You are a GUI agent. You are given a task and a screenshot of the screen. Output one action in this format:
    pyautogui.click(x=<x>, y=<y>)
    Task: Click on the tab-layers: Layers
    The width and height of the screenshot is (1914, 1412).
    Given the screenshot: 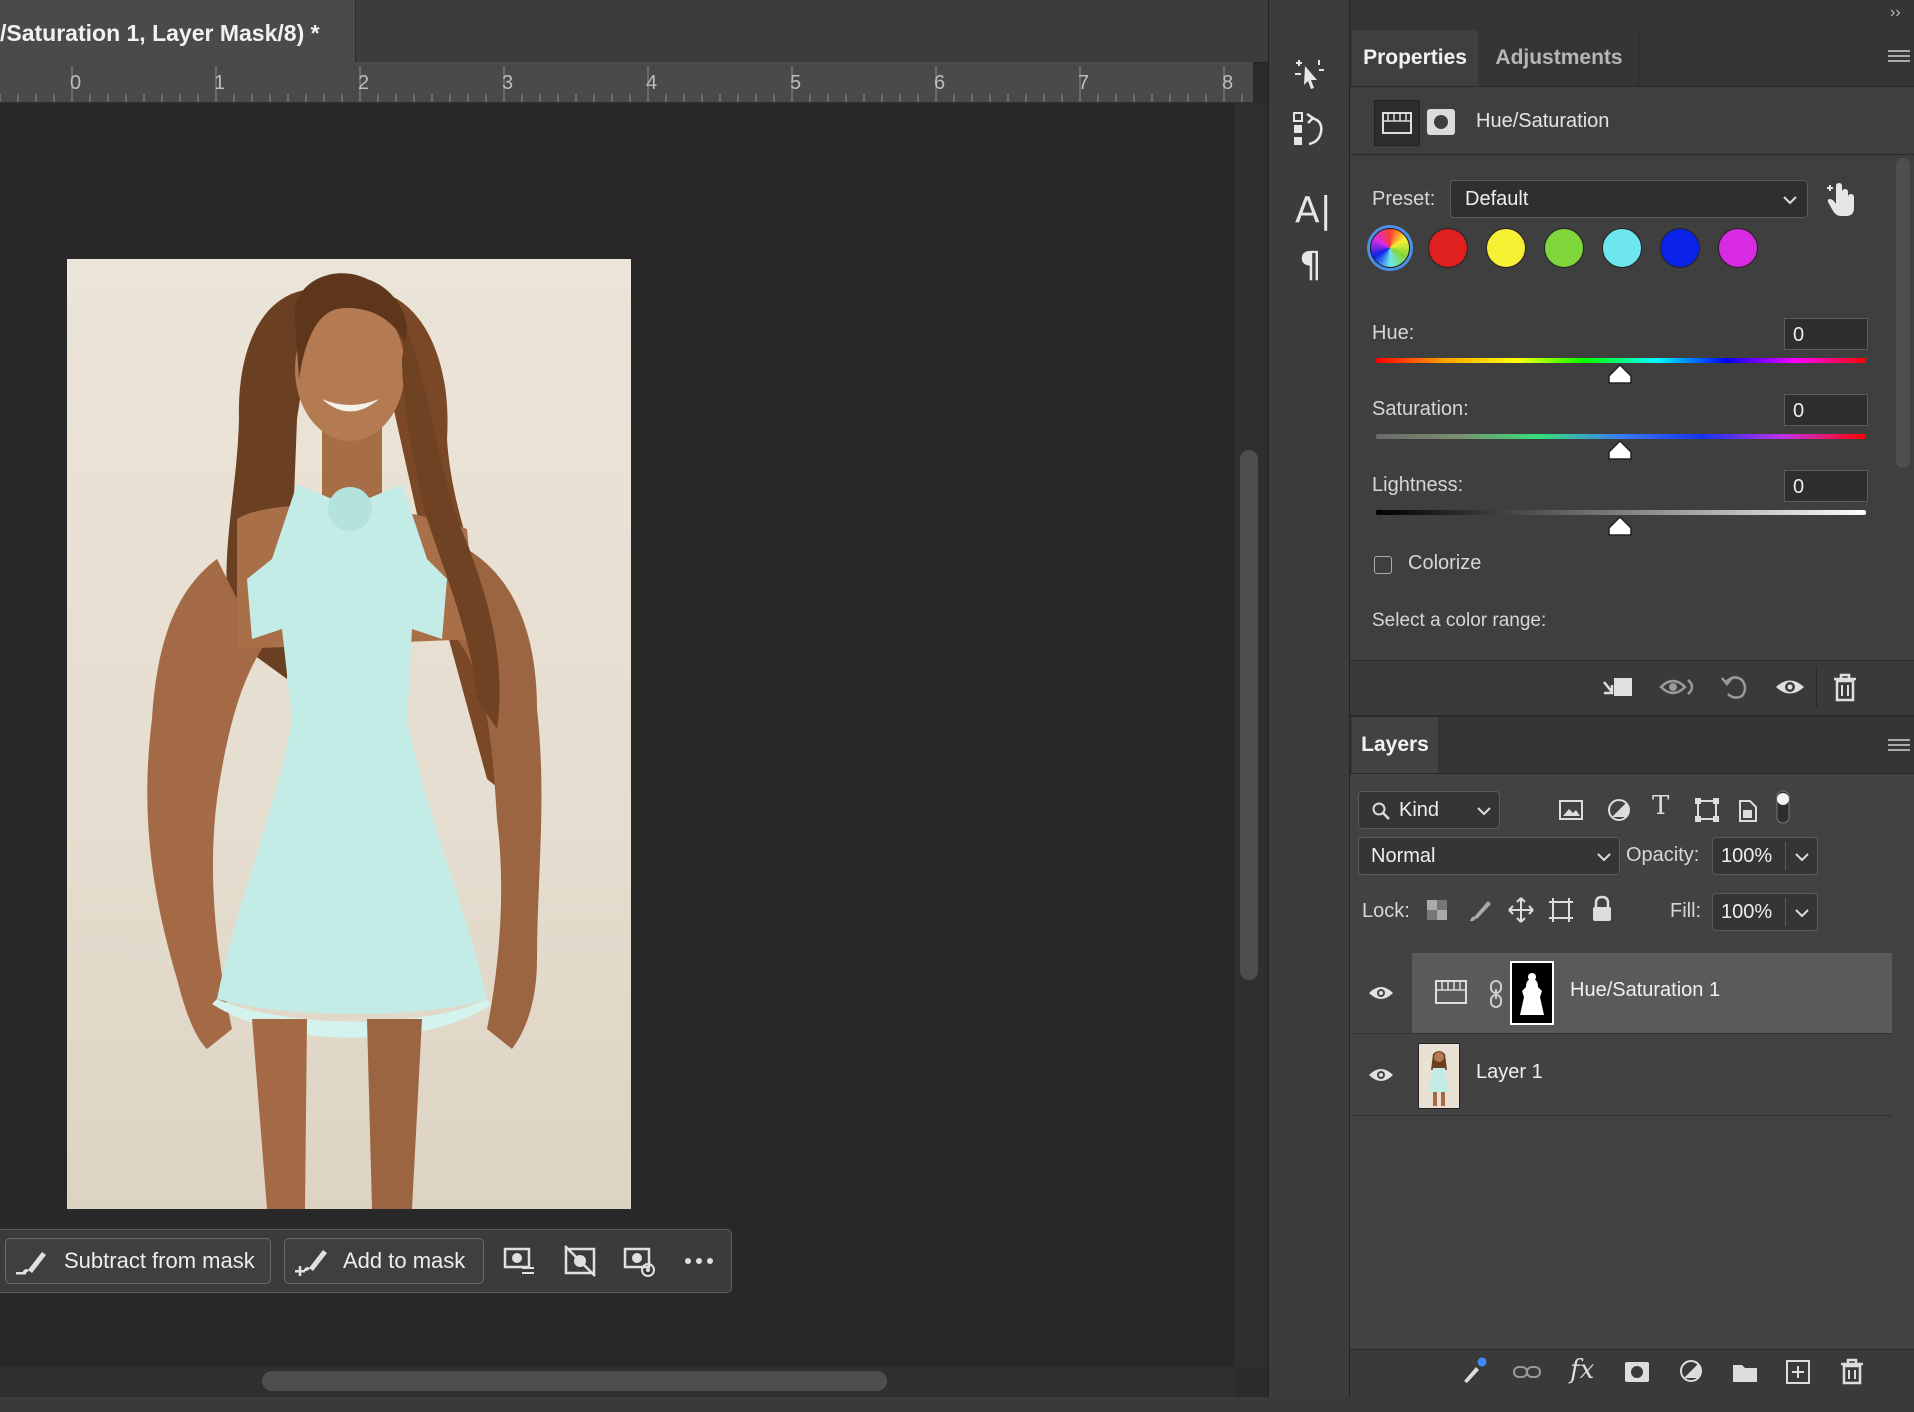 What is the action you would take?
    pyautogui.click(x=1395, y=745)
    